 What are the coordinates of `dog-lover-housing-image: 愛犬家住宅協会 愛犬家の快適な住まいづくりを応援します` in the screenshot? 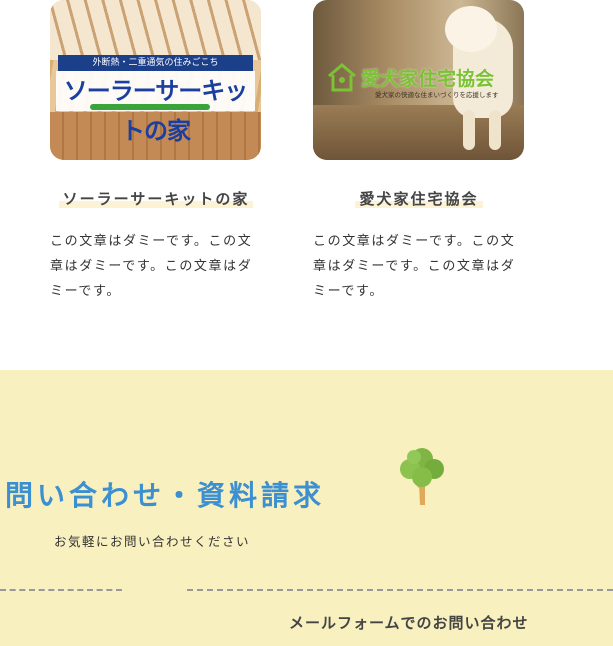 It's located at (418, 80).